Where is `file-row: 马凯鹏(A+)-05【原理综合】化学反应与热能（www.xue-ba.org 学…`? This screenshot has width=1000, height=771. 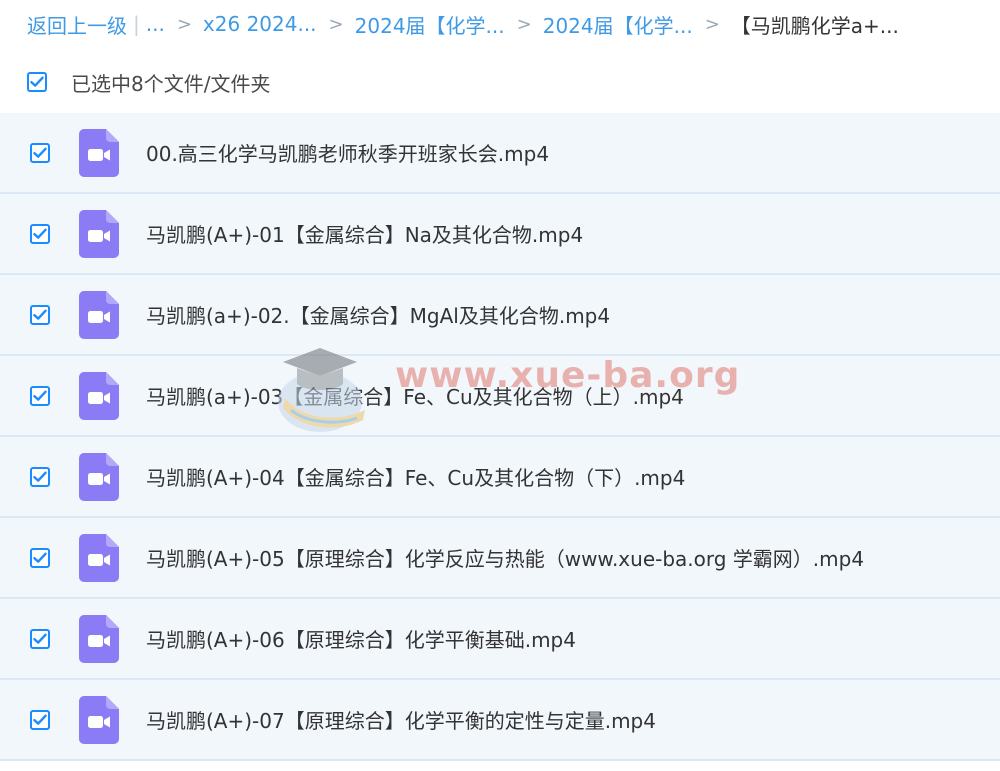
file-row: 马凯鹏(A+)-05【原理综合】化学反应与热能（www.xue-ba.org 学… is located at coordinates (500, 558).